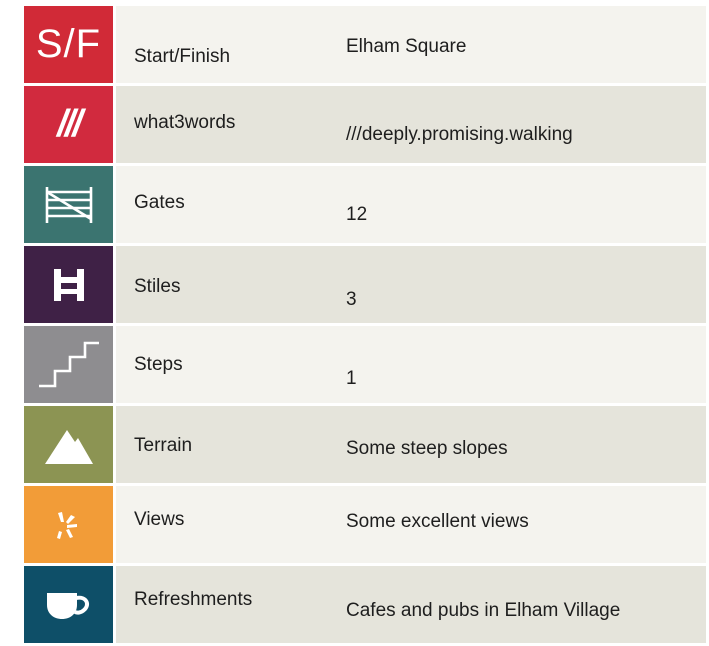  Describe the element at coordinates (163, 445) in the screenshot. I see `row-label: Terrain` at that location.